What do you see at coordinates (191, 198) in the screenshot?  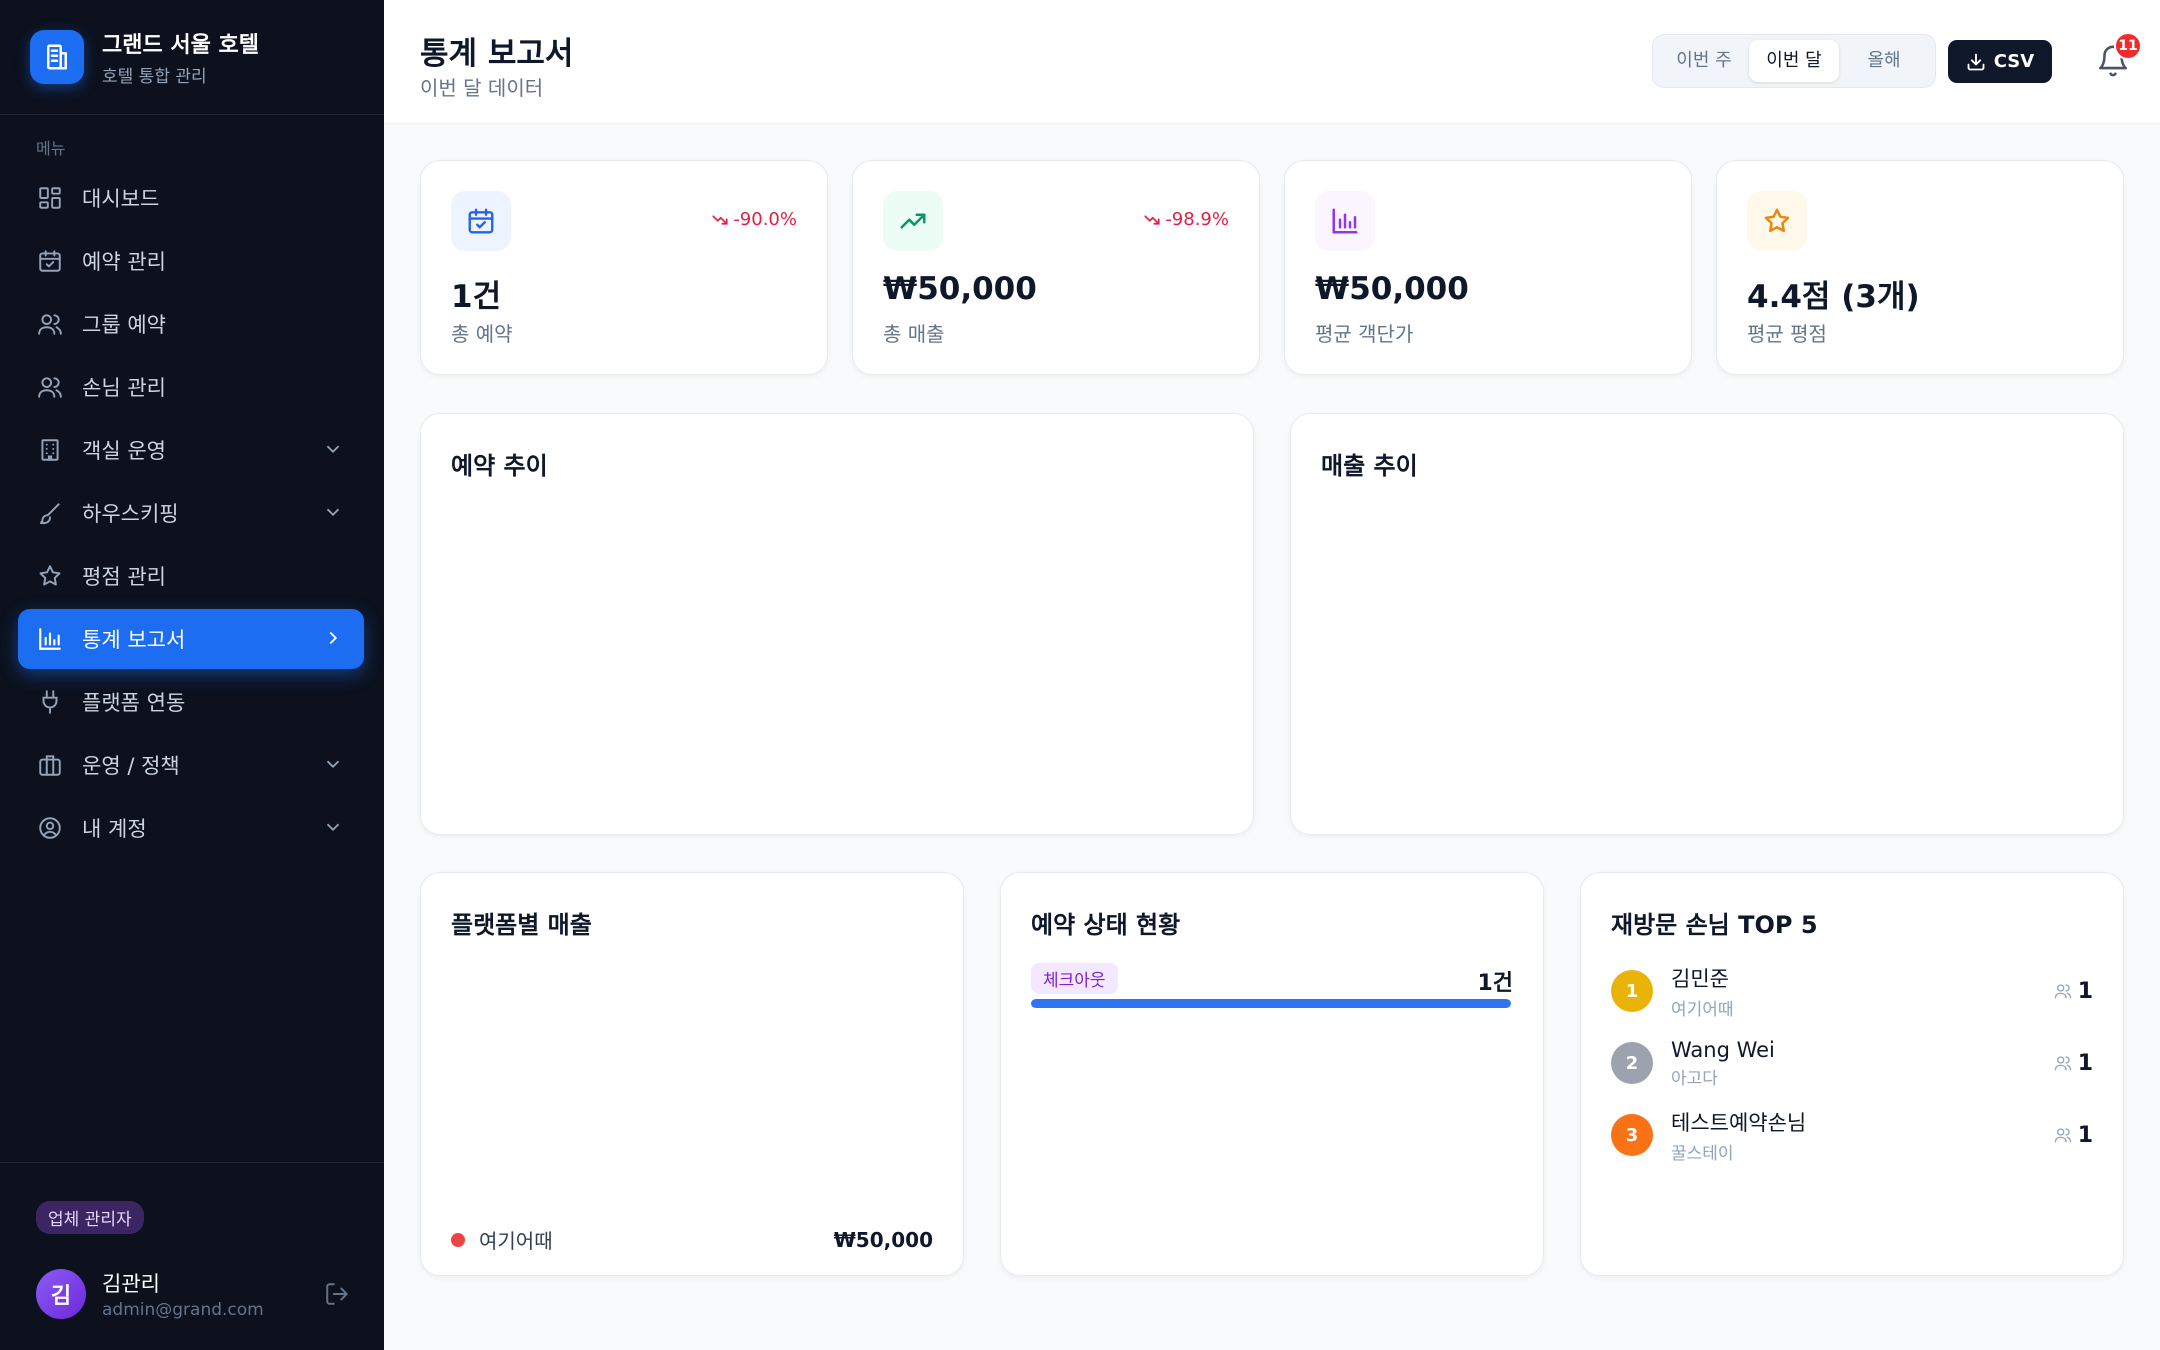 I see `sidebar-item-dashboard: 대시보드` at bounding box center [191, 198].